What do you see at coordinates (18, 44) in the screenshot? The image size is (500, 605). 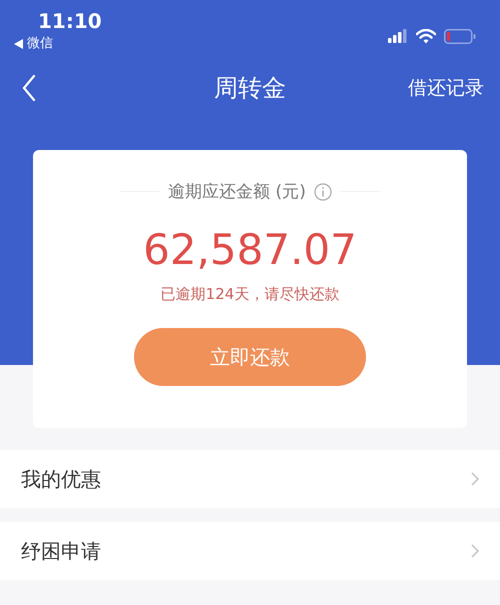 I see `back-triangle-icon` at bounding box center [18, 44].